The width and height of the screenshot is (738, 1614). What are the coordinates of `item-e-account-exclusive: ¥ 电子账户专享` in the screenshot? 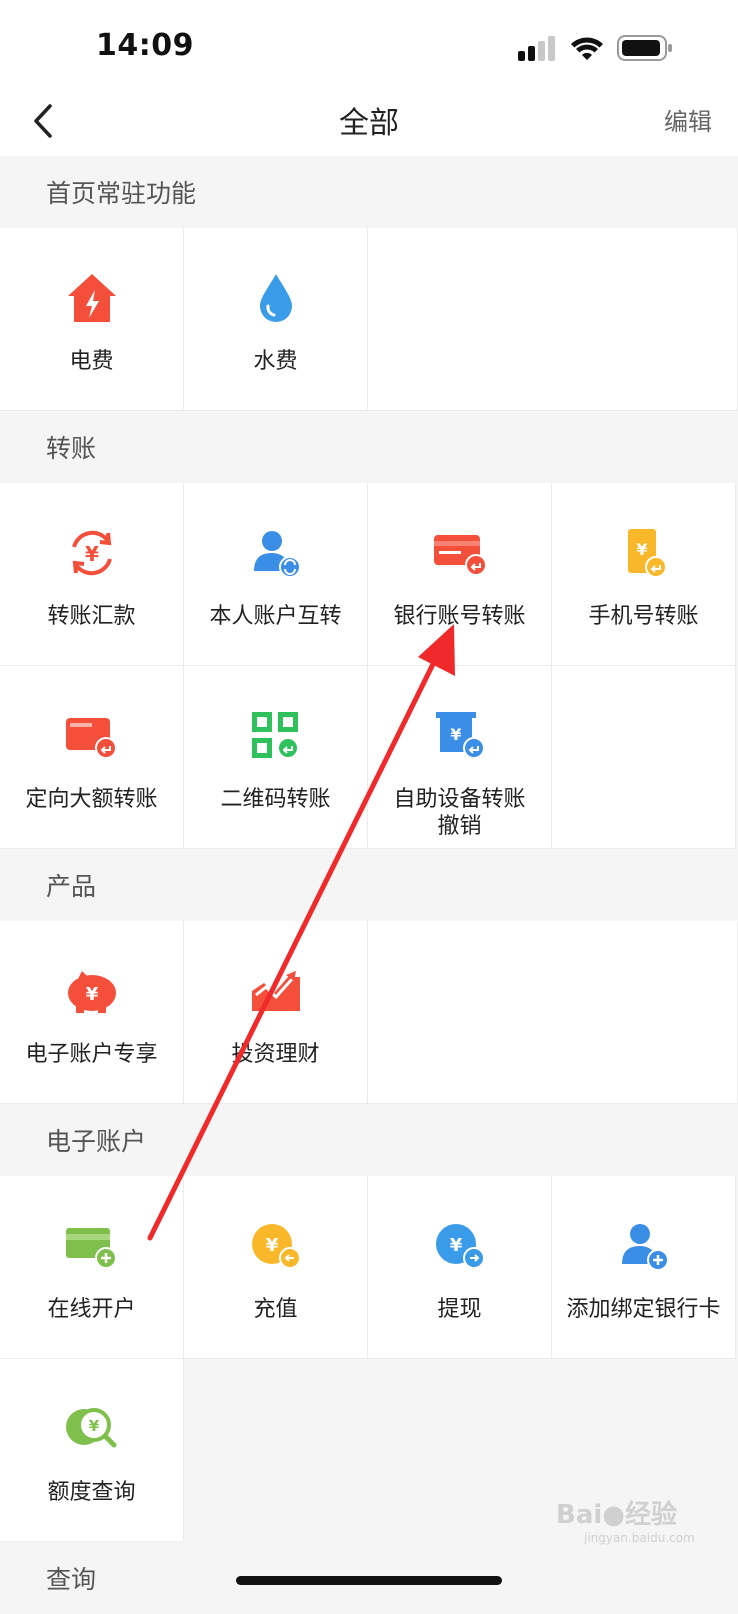 It's located at (92, 1012).